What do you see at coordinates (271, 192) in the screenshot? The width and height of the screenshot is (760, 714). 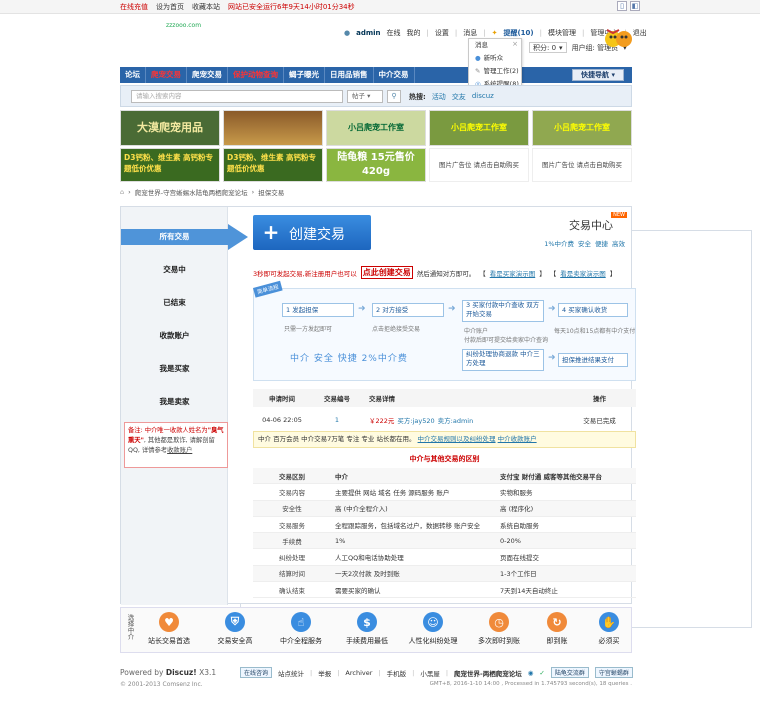 I see `breadcrumb-escrow: 担保交易` at bounding box center [271, 192].